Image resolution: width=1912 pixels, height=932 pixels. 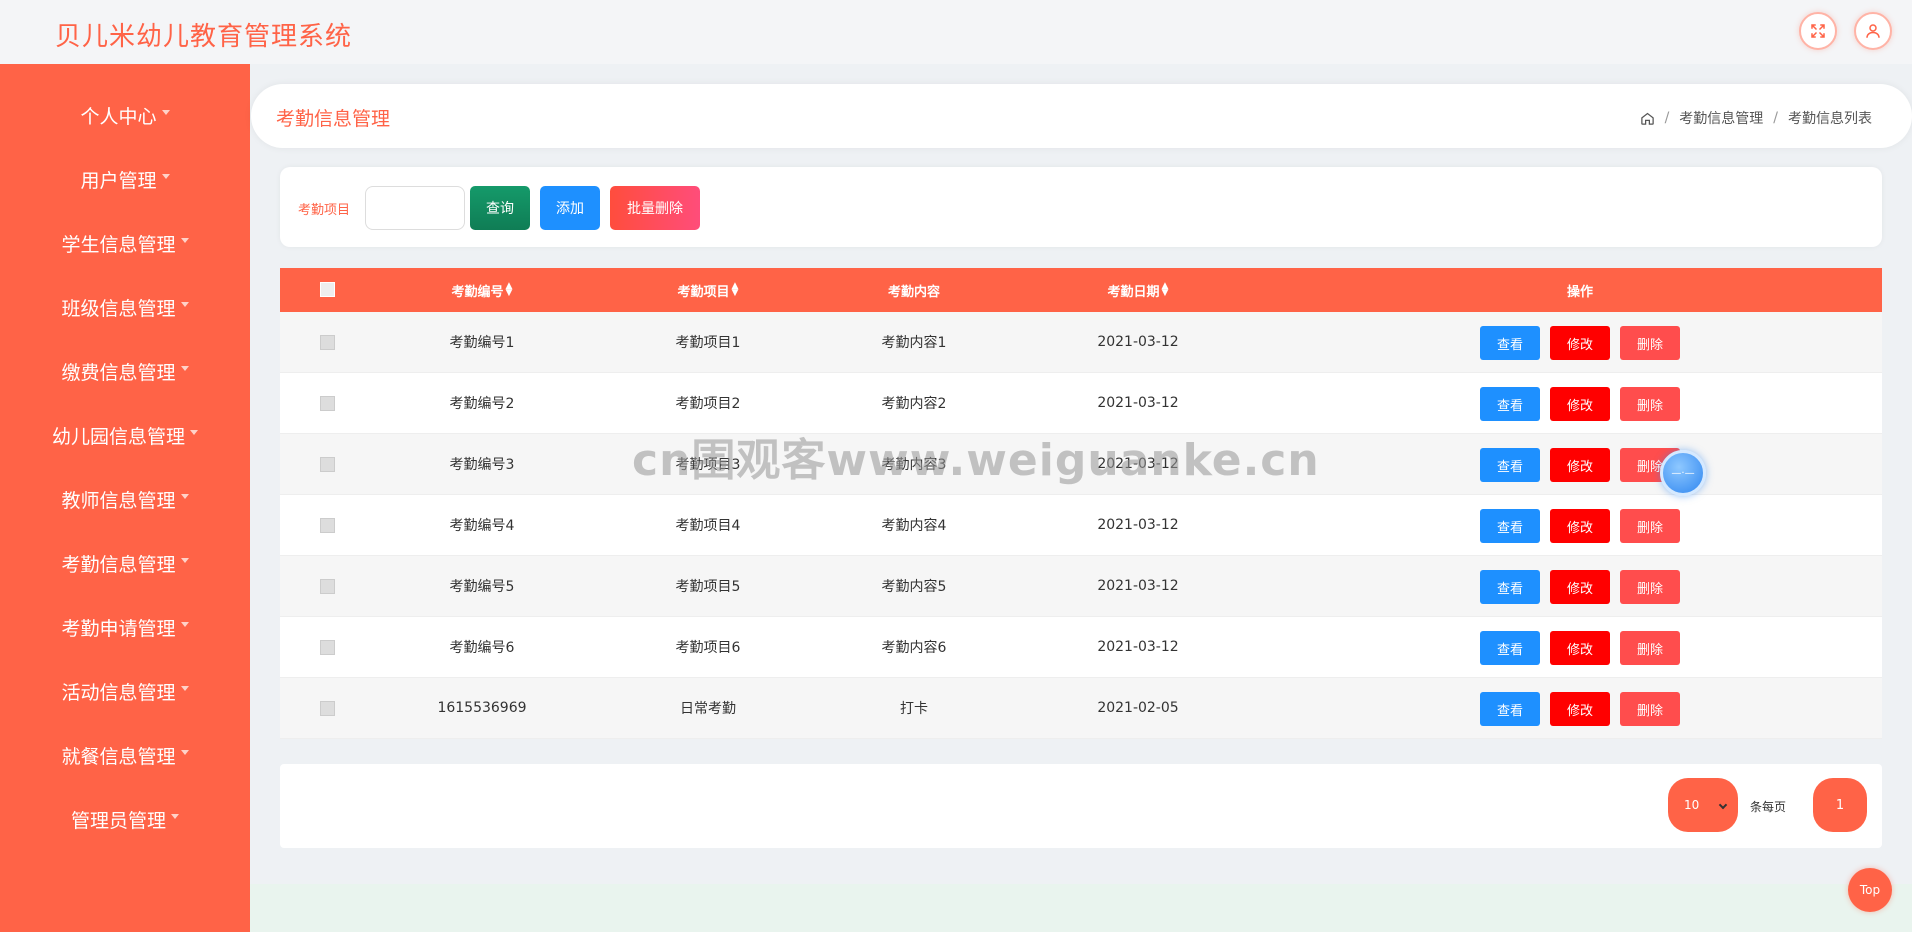 I want to click on sidebar-item-kindergartens: 幼儿园信息管理, so click(x=125, y=435).